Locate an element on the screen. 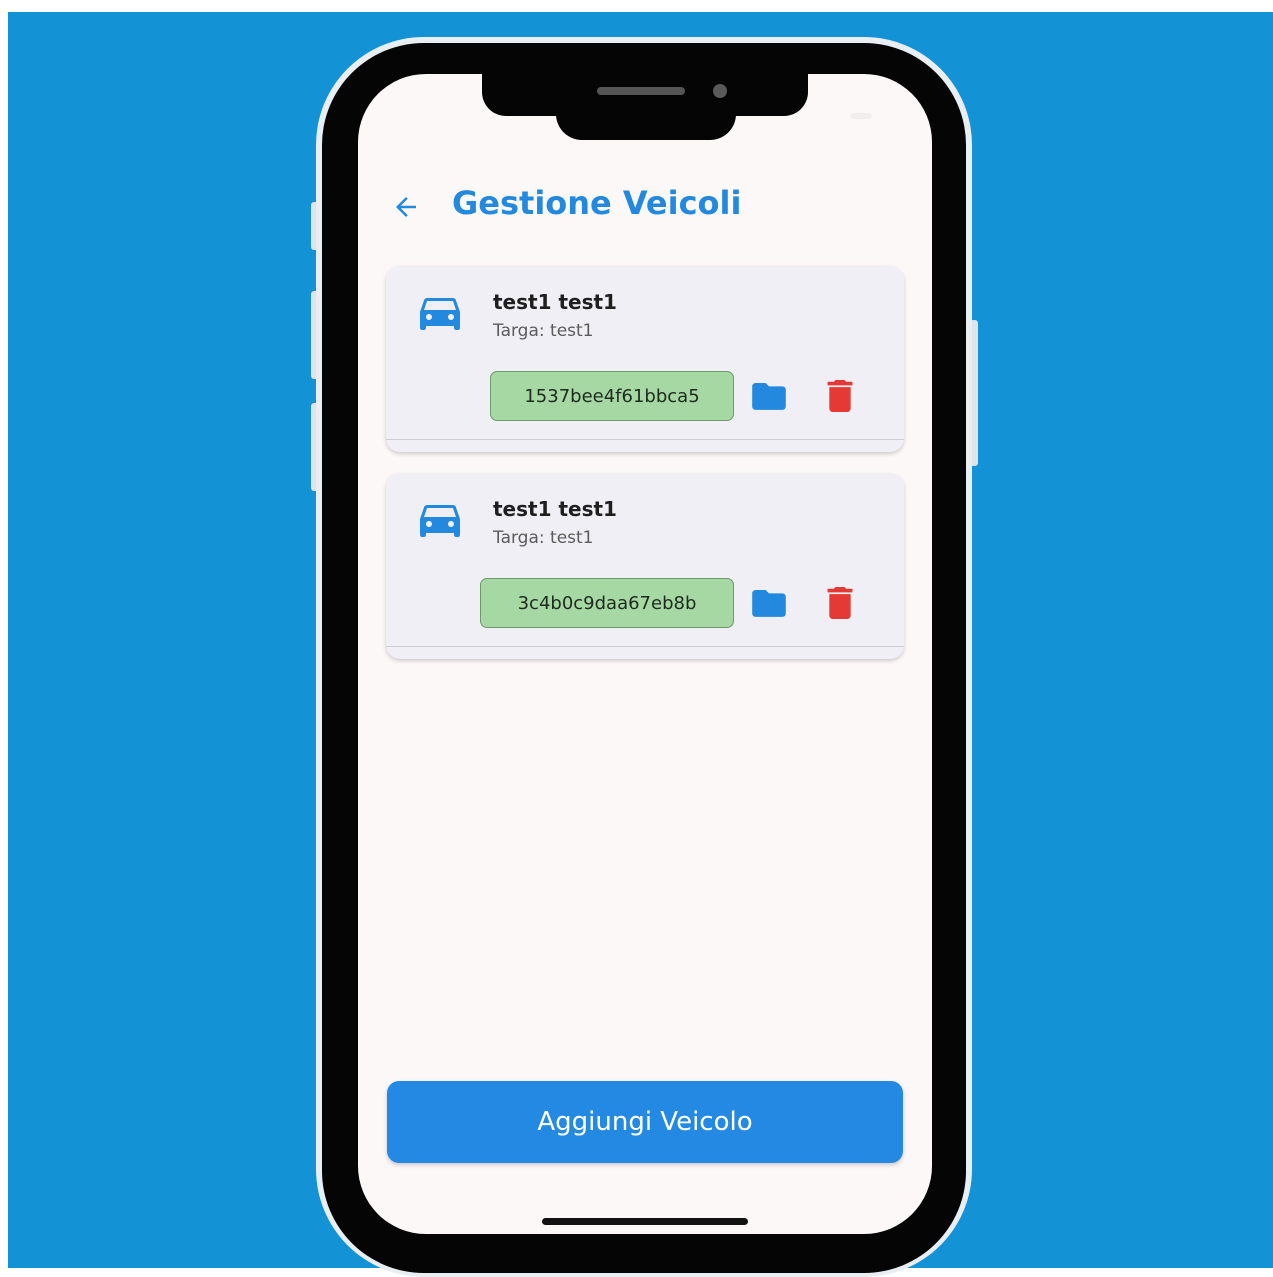 Image resolution: width=1273 pixels, height=1277 pixels. speaker-grille is located at coordinates (641, 91).